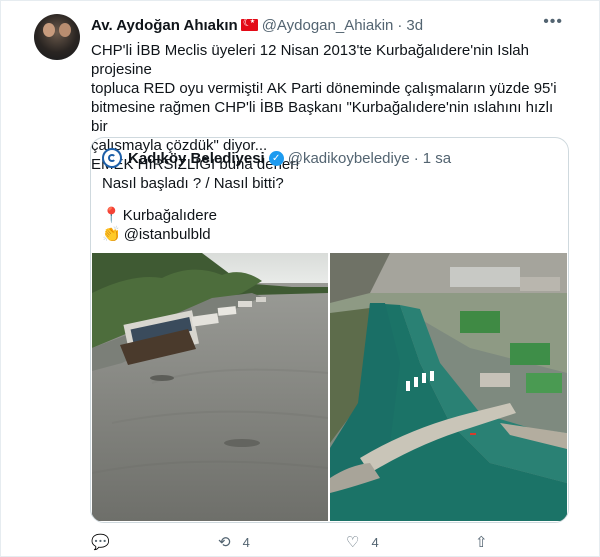 The height and width of the screenshot is (557, 600). What do you see at coordinates (249, 23) in the screenshot?
I see `turkey-flag-icon` at bounding box center [249, 23].